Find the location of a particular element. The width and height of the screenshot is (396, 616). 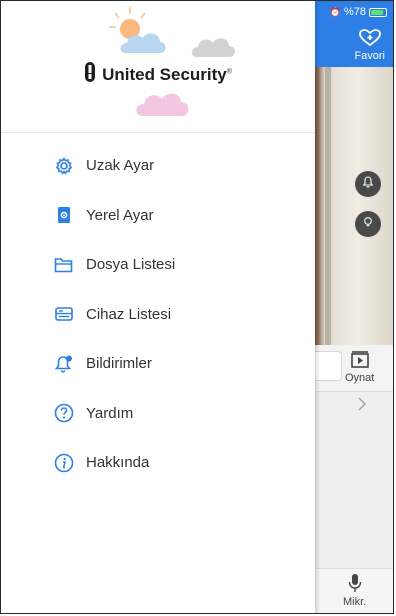

status-bar: ⏰ %78 is located at coordinates (354, 12).